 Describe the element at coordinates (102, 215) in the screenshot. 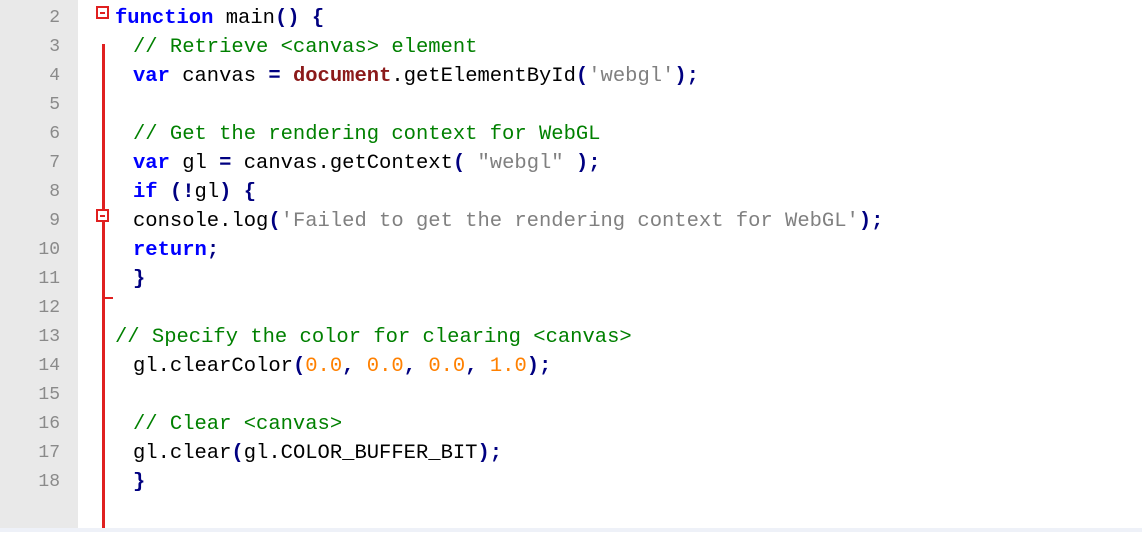

I see `fold-toggle-if` at that location.